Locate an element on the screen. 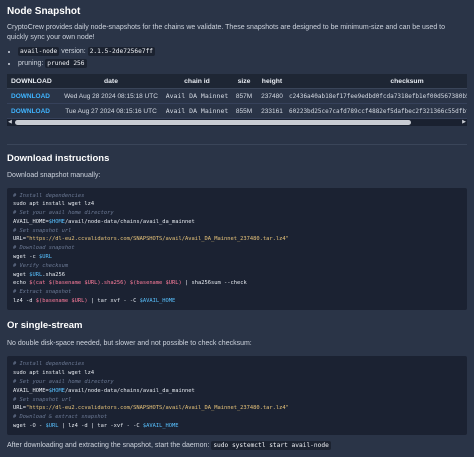  cell-date: Tue Aug 27 2024 08:15:16 UTC is located at coordinates (111, 111).